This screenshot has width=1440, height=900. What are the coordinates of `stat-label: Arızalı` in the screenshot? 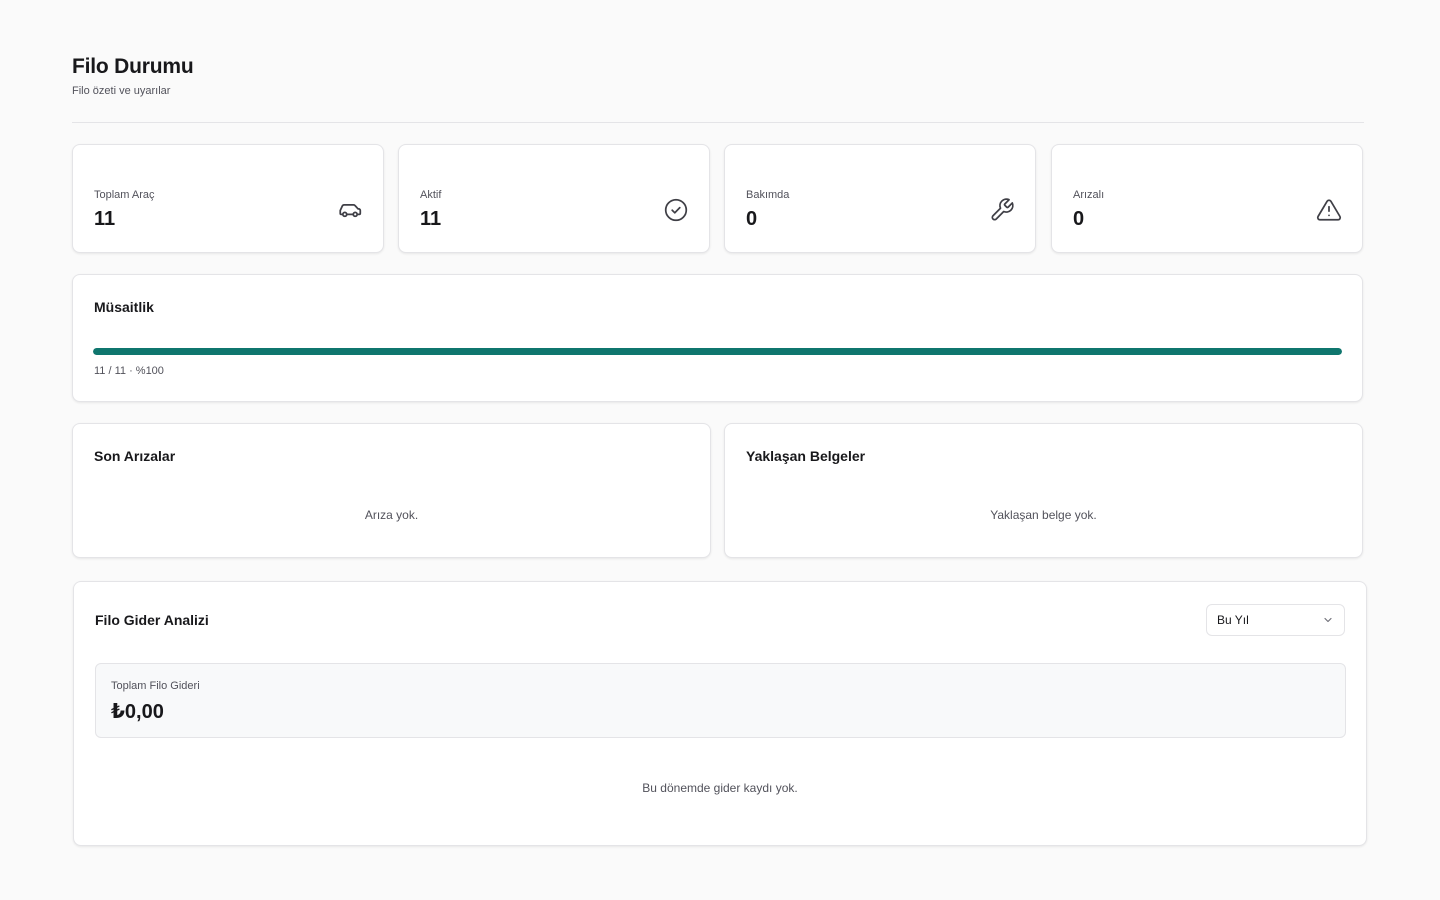 It's located at (1089, 195).